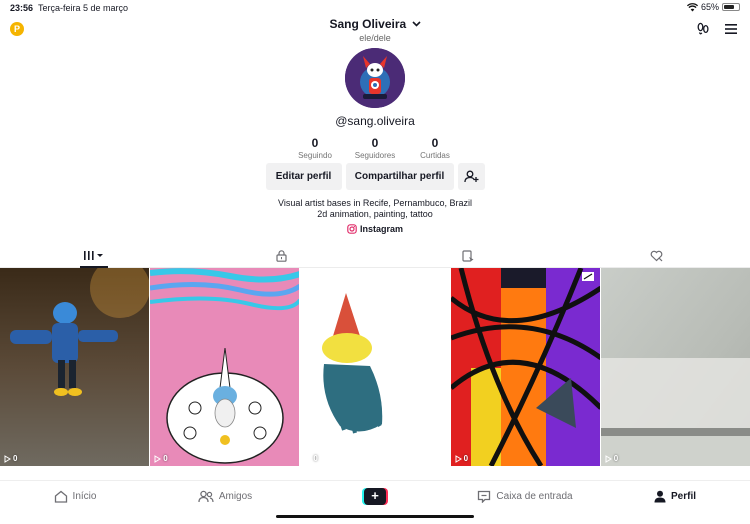 The image size is (750, 524). I want to click on edit-profile-button: Editar perfil, so click(303, 176).